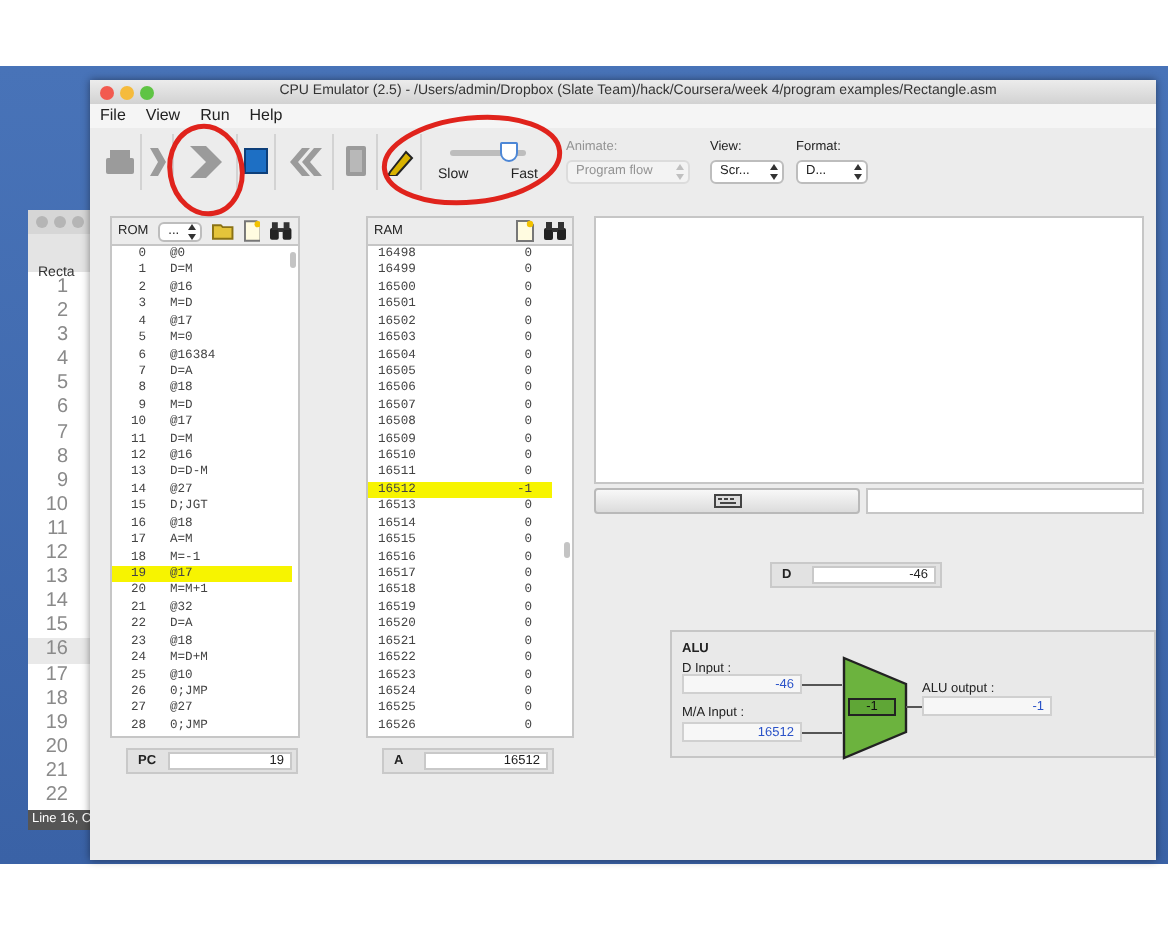 The image size is (1168, 932). What do you see at coordinates (1005, 501) in the screenshot?
I see `keyboard-field` at bounding box center [1005, 501].